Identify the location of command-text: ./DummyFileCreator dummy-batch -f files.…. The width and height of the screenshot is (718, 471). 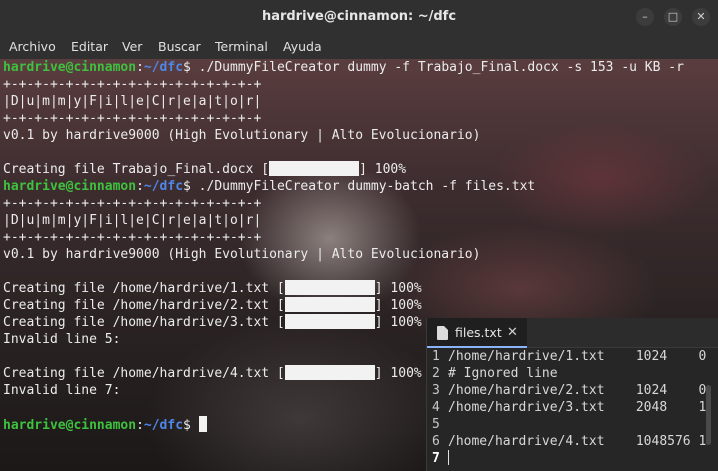
(363, 186).